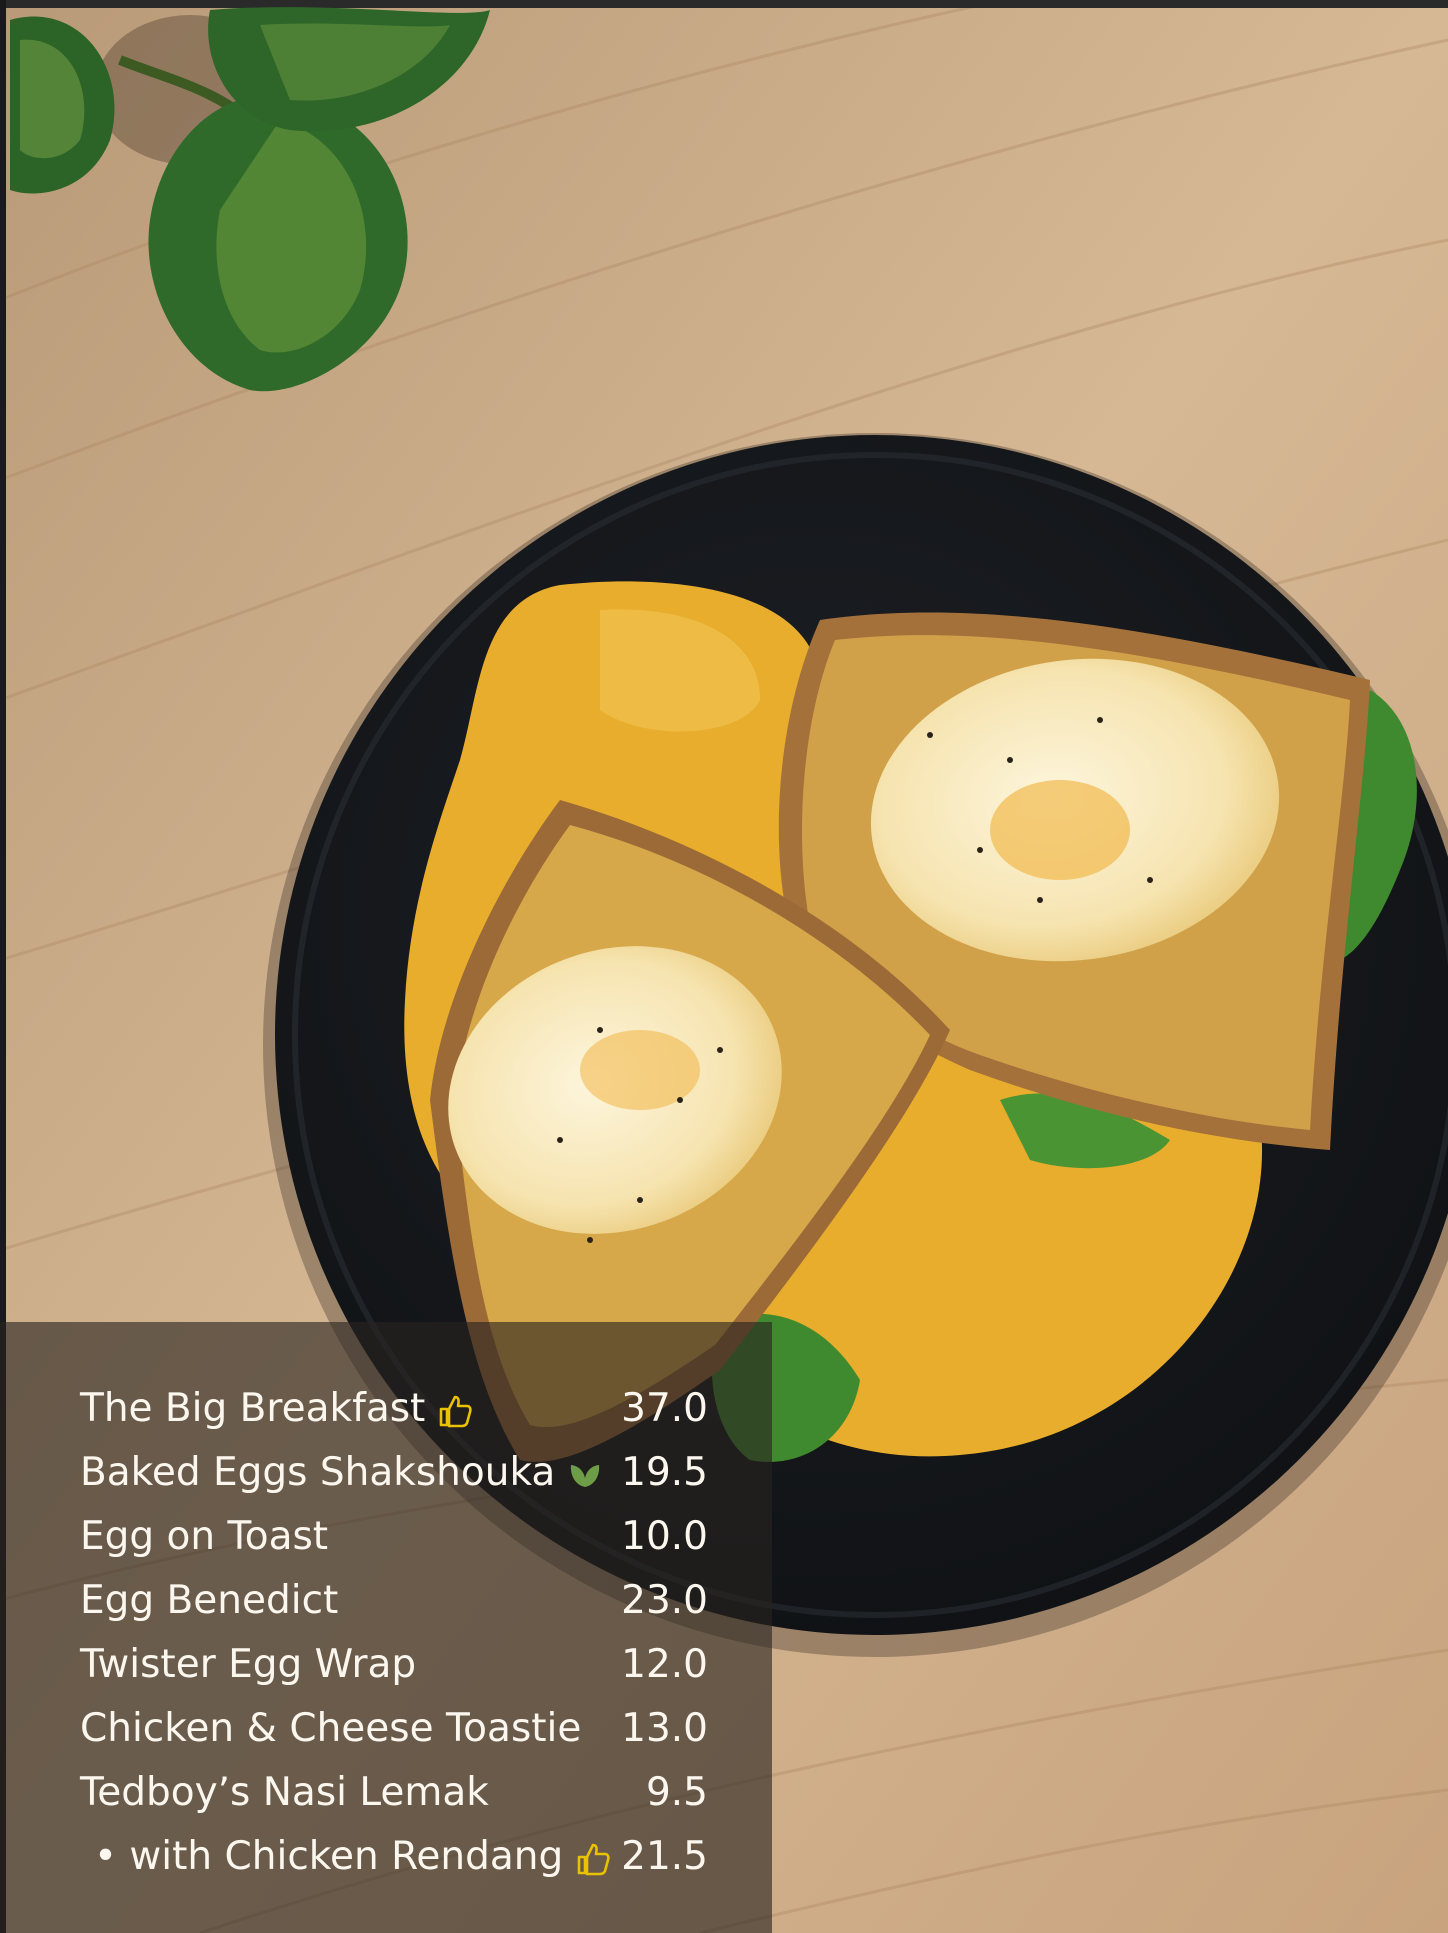 The width and height of the screenshot is (1448, 1933). I want to click on menu-item-name: Twister Egg Wrap, so click(248, 1665).